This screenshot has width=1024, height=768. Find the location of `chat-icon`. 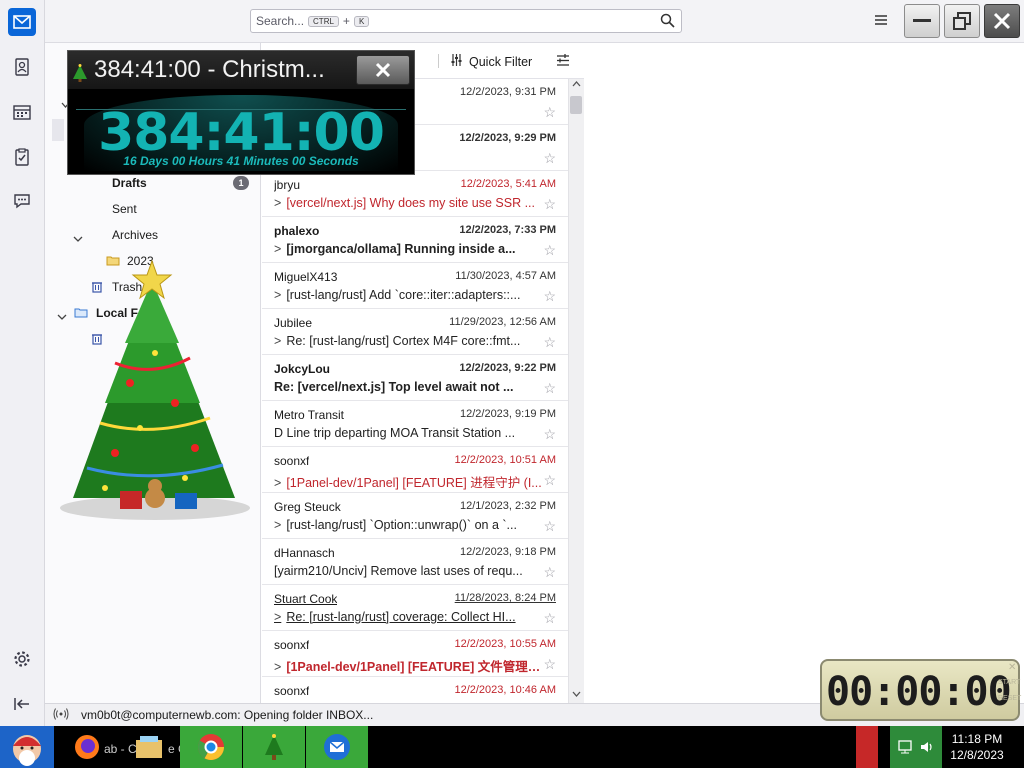

chat-icon is located at coordinates (22, 201).